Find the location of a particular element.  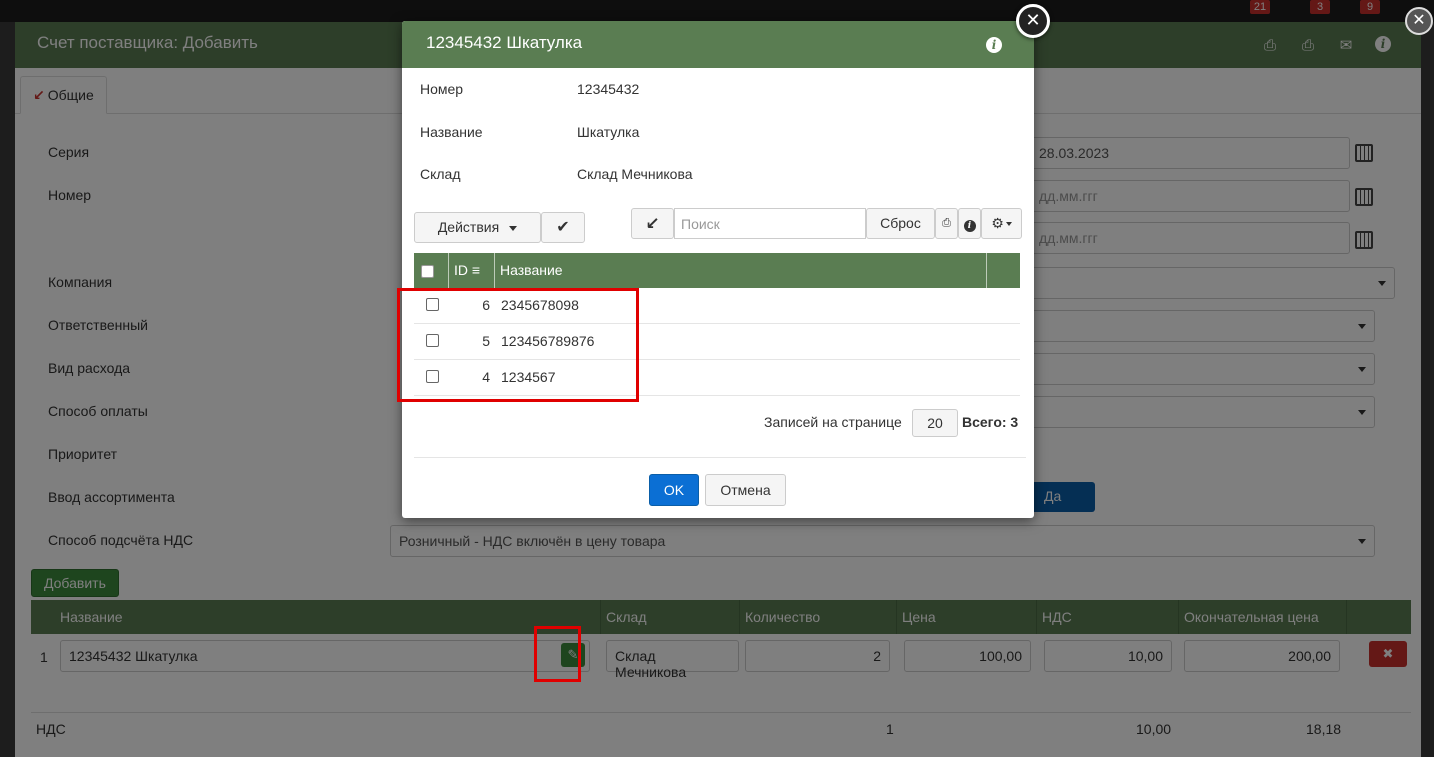

actions-dropdown: Действия is located at coordinates (477, 227).